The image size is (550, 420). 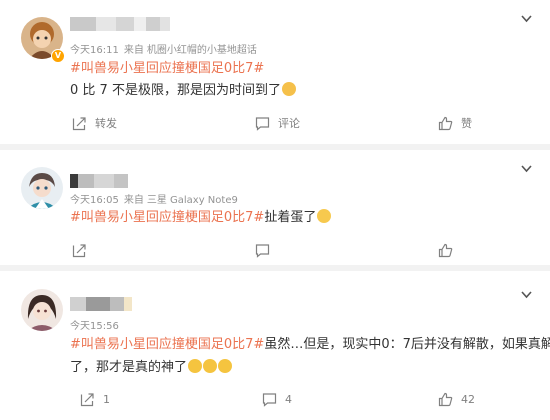 I want to click on comment-button, so click(x=266, y=250).